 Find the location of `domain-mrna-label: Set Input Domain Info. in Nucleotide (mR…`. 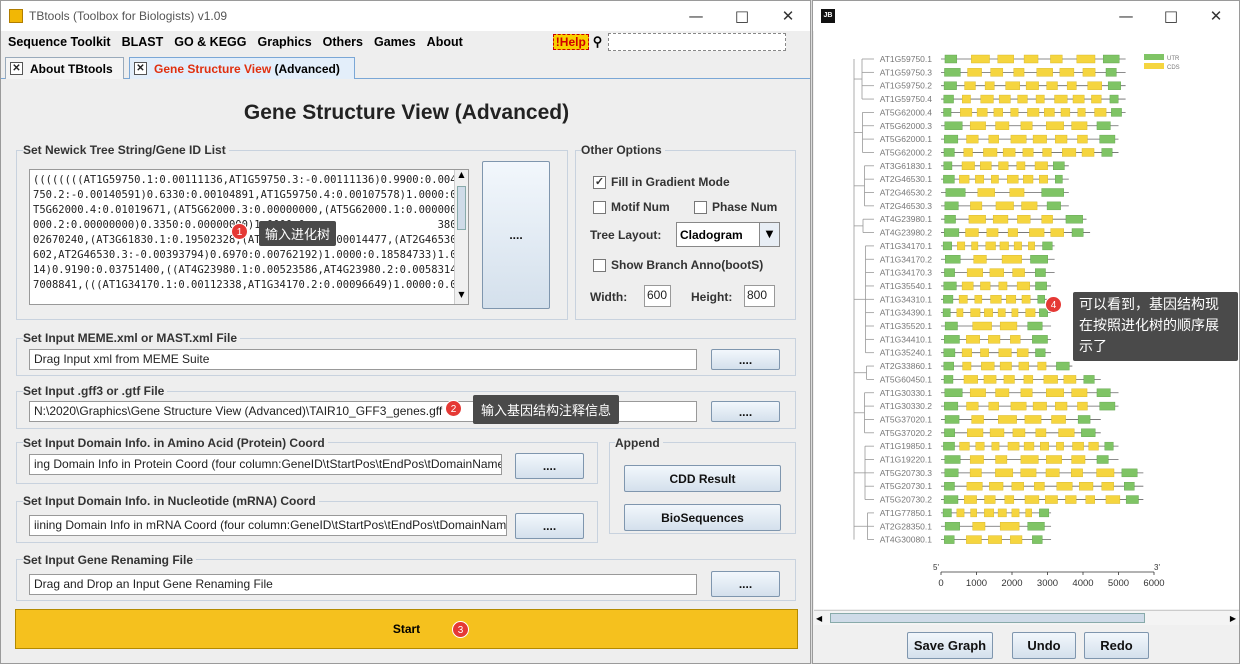

domain-mrna-label: Set Input Domain Info. in Nucleotide (mR… is located at coordinates (171, 501).